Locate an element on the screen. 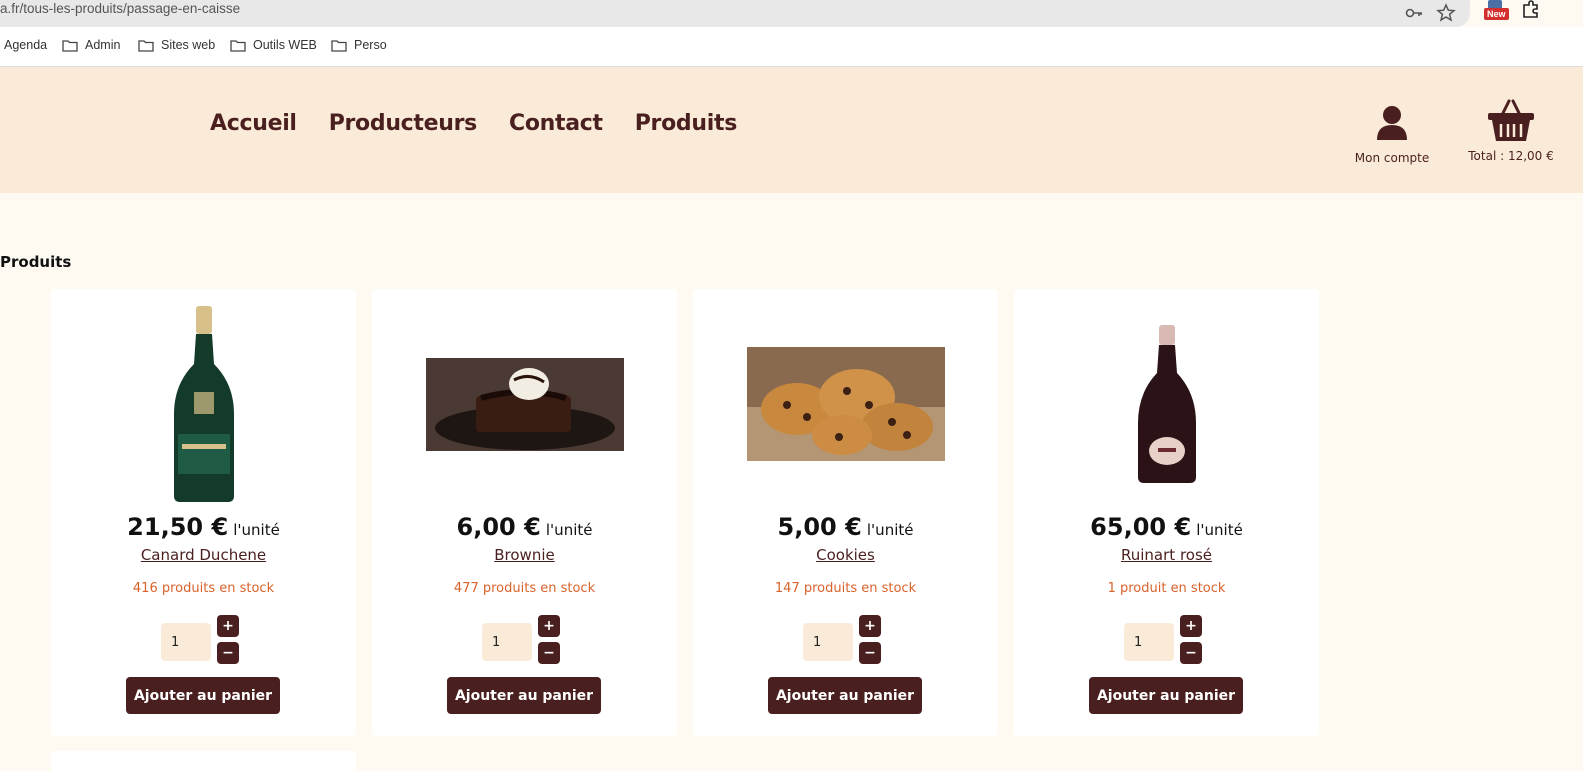 The image size is (1583, 771). bookmark-label: Admin is located at coordinates (103, 45).